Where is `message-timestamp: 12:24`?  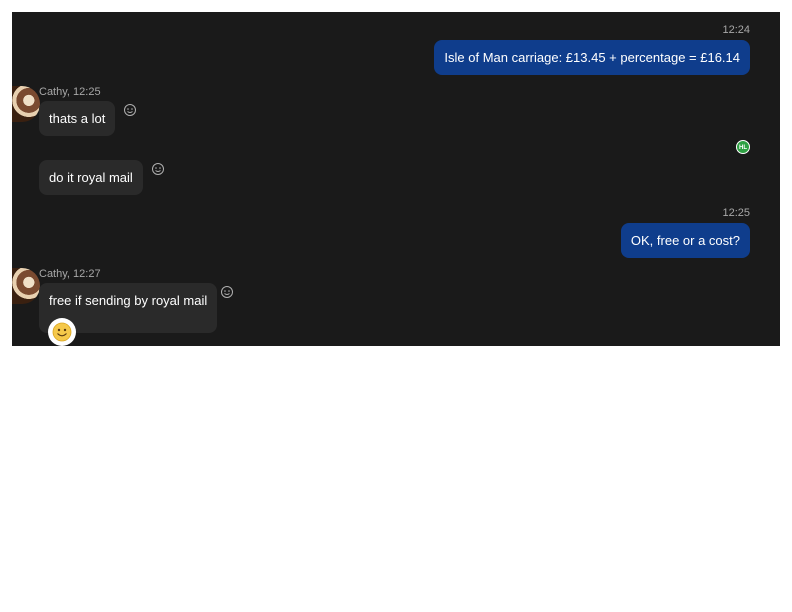
message-timestamp: 12:24 is located at coordinates (736, 30).